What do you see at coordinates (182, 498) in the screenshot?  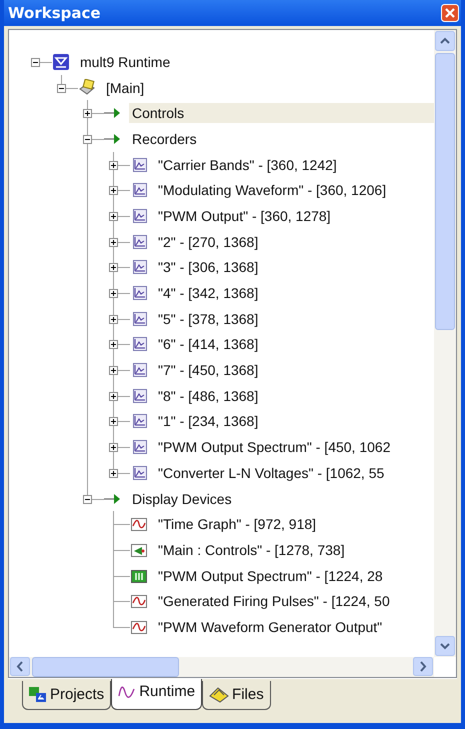 I see `tree-item: Display Devices` at bounding box center [182, 498].